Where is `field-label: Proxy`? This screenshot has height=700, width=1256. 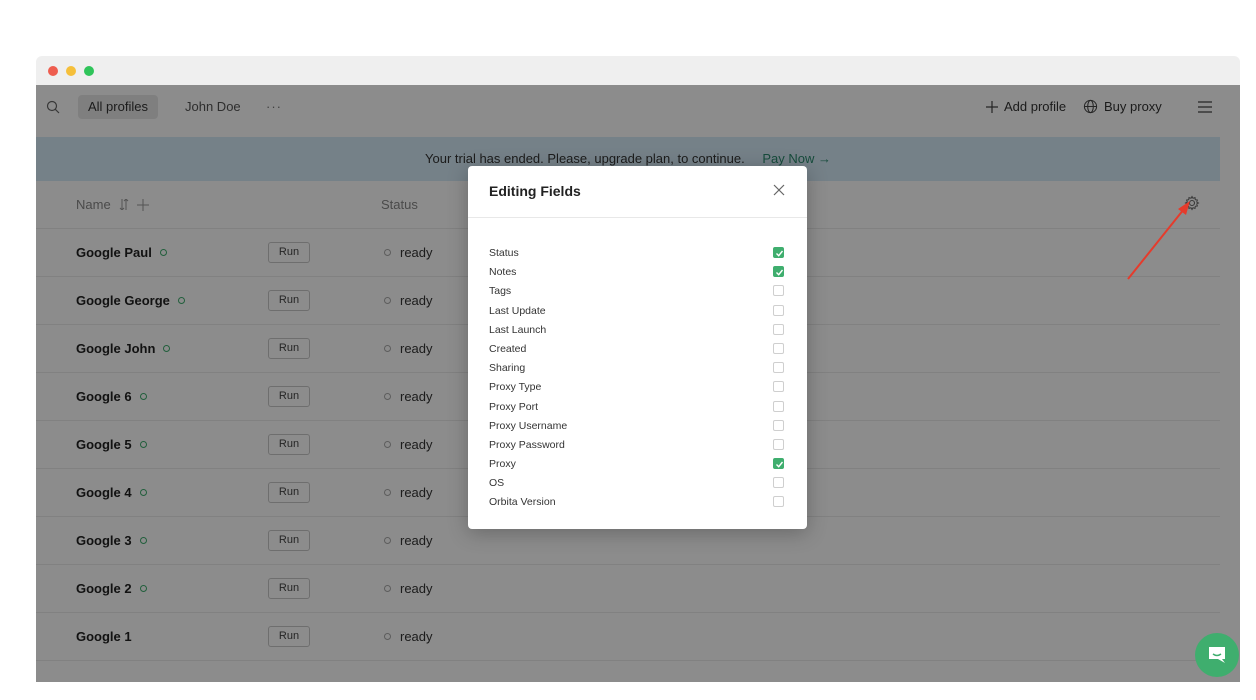 field-label: Proxy is located at coordinates (502, 464).